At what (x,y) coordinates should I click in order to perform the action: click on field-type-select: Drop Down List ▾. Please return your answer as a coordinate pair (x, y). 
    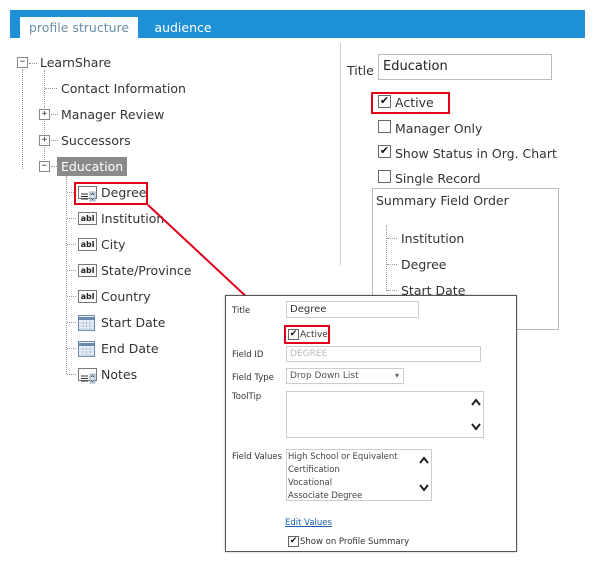
    Looking at the image, I should click on (345, 376).